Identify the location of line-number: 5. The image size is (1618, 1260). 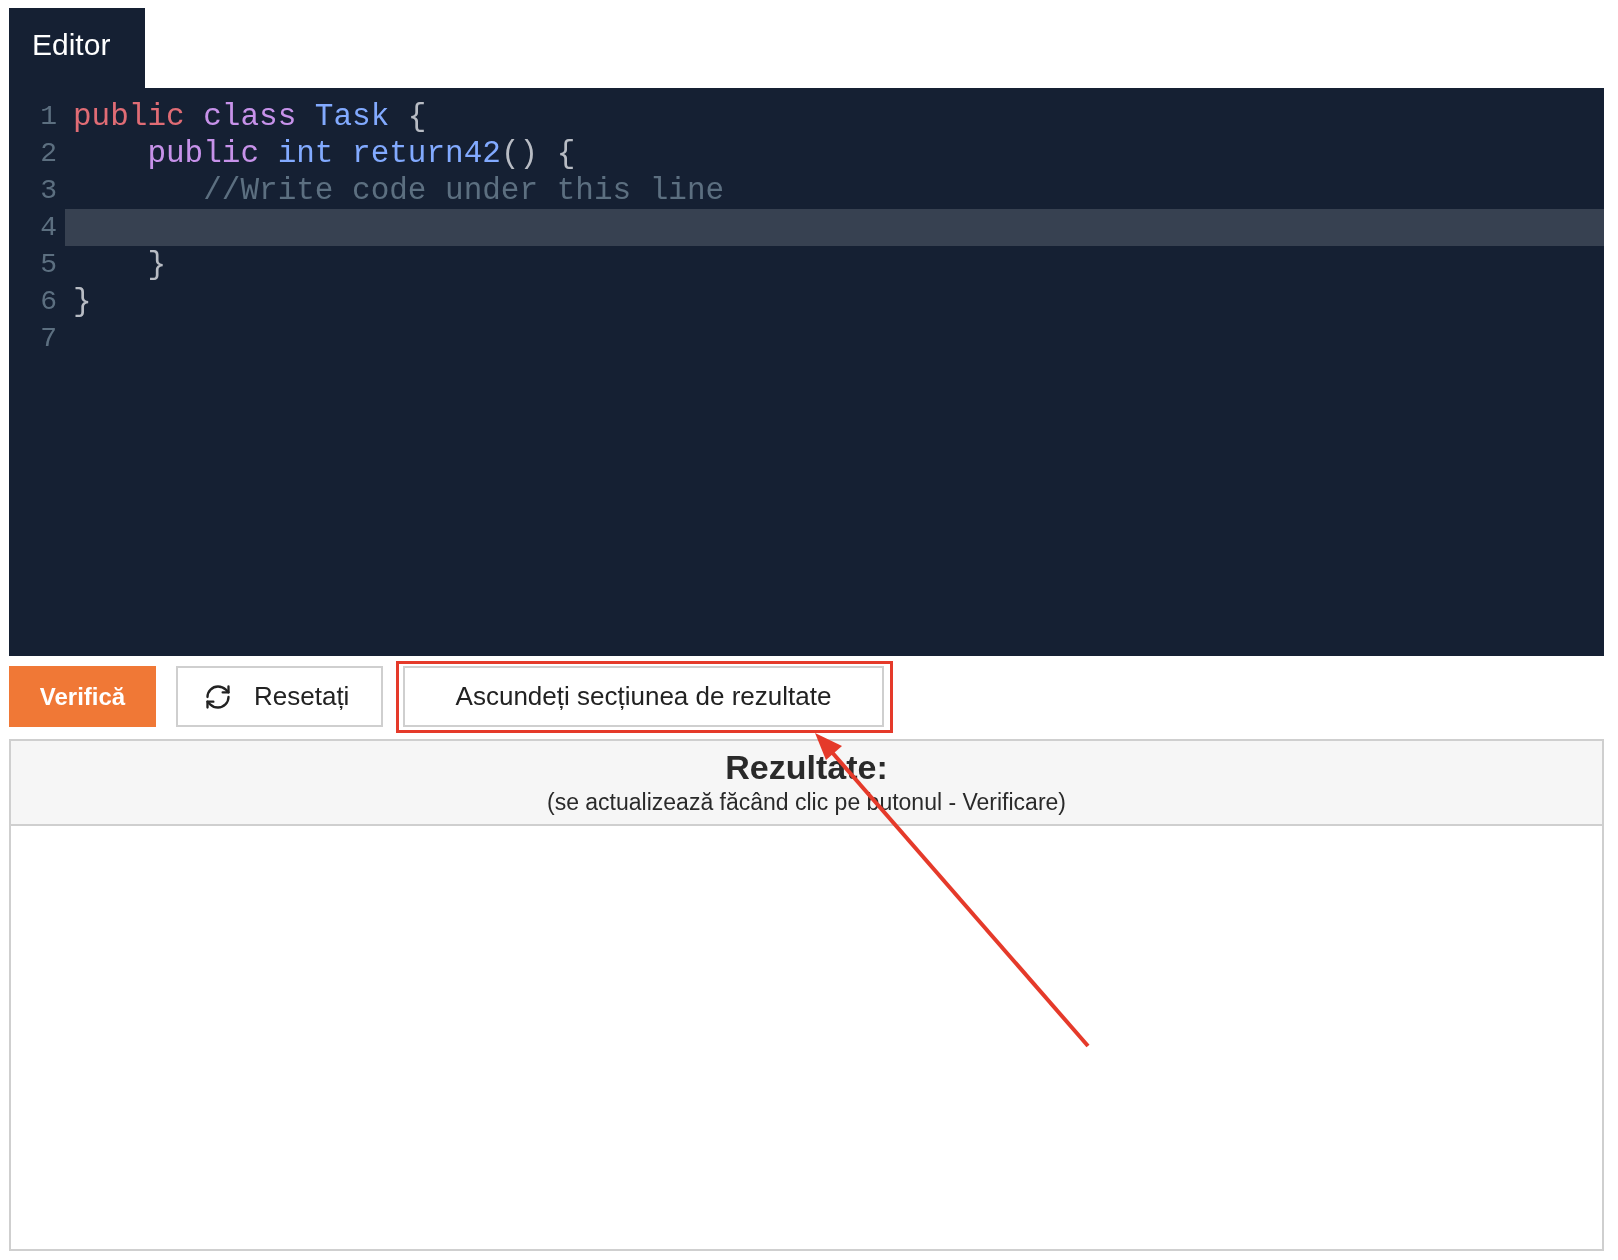
(48, 265).